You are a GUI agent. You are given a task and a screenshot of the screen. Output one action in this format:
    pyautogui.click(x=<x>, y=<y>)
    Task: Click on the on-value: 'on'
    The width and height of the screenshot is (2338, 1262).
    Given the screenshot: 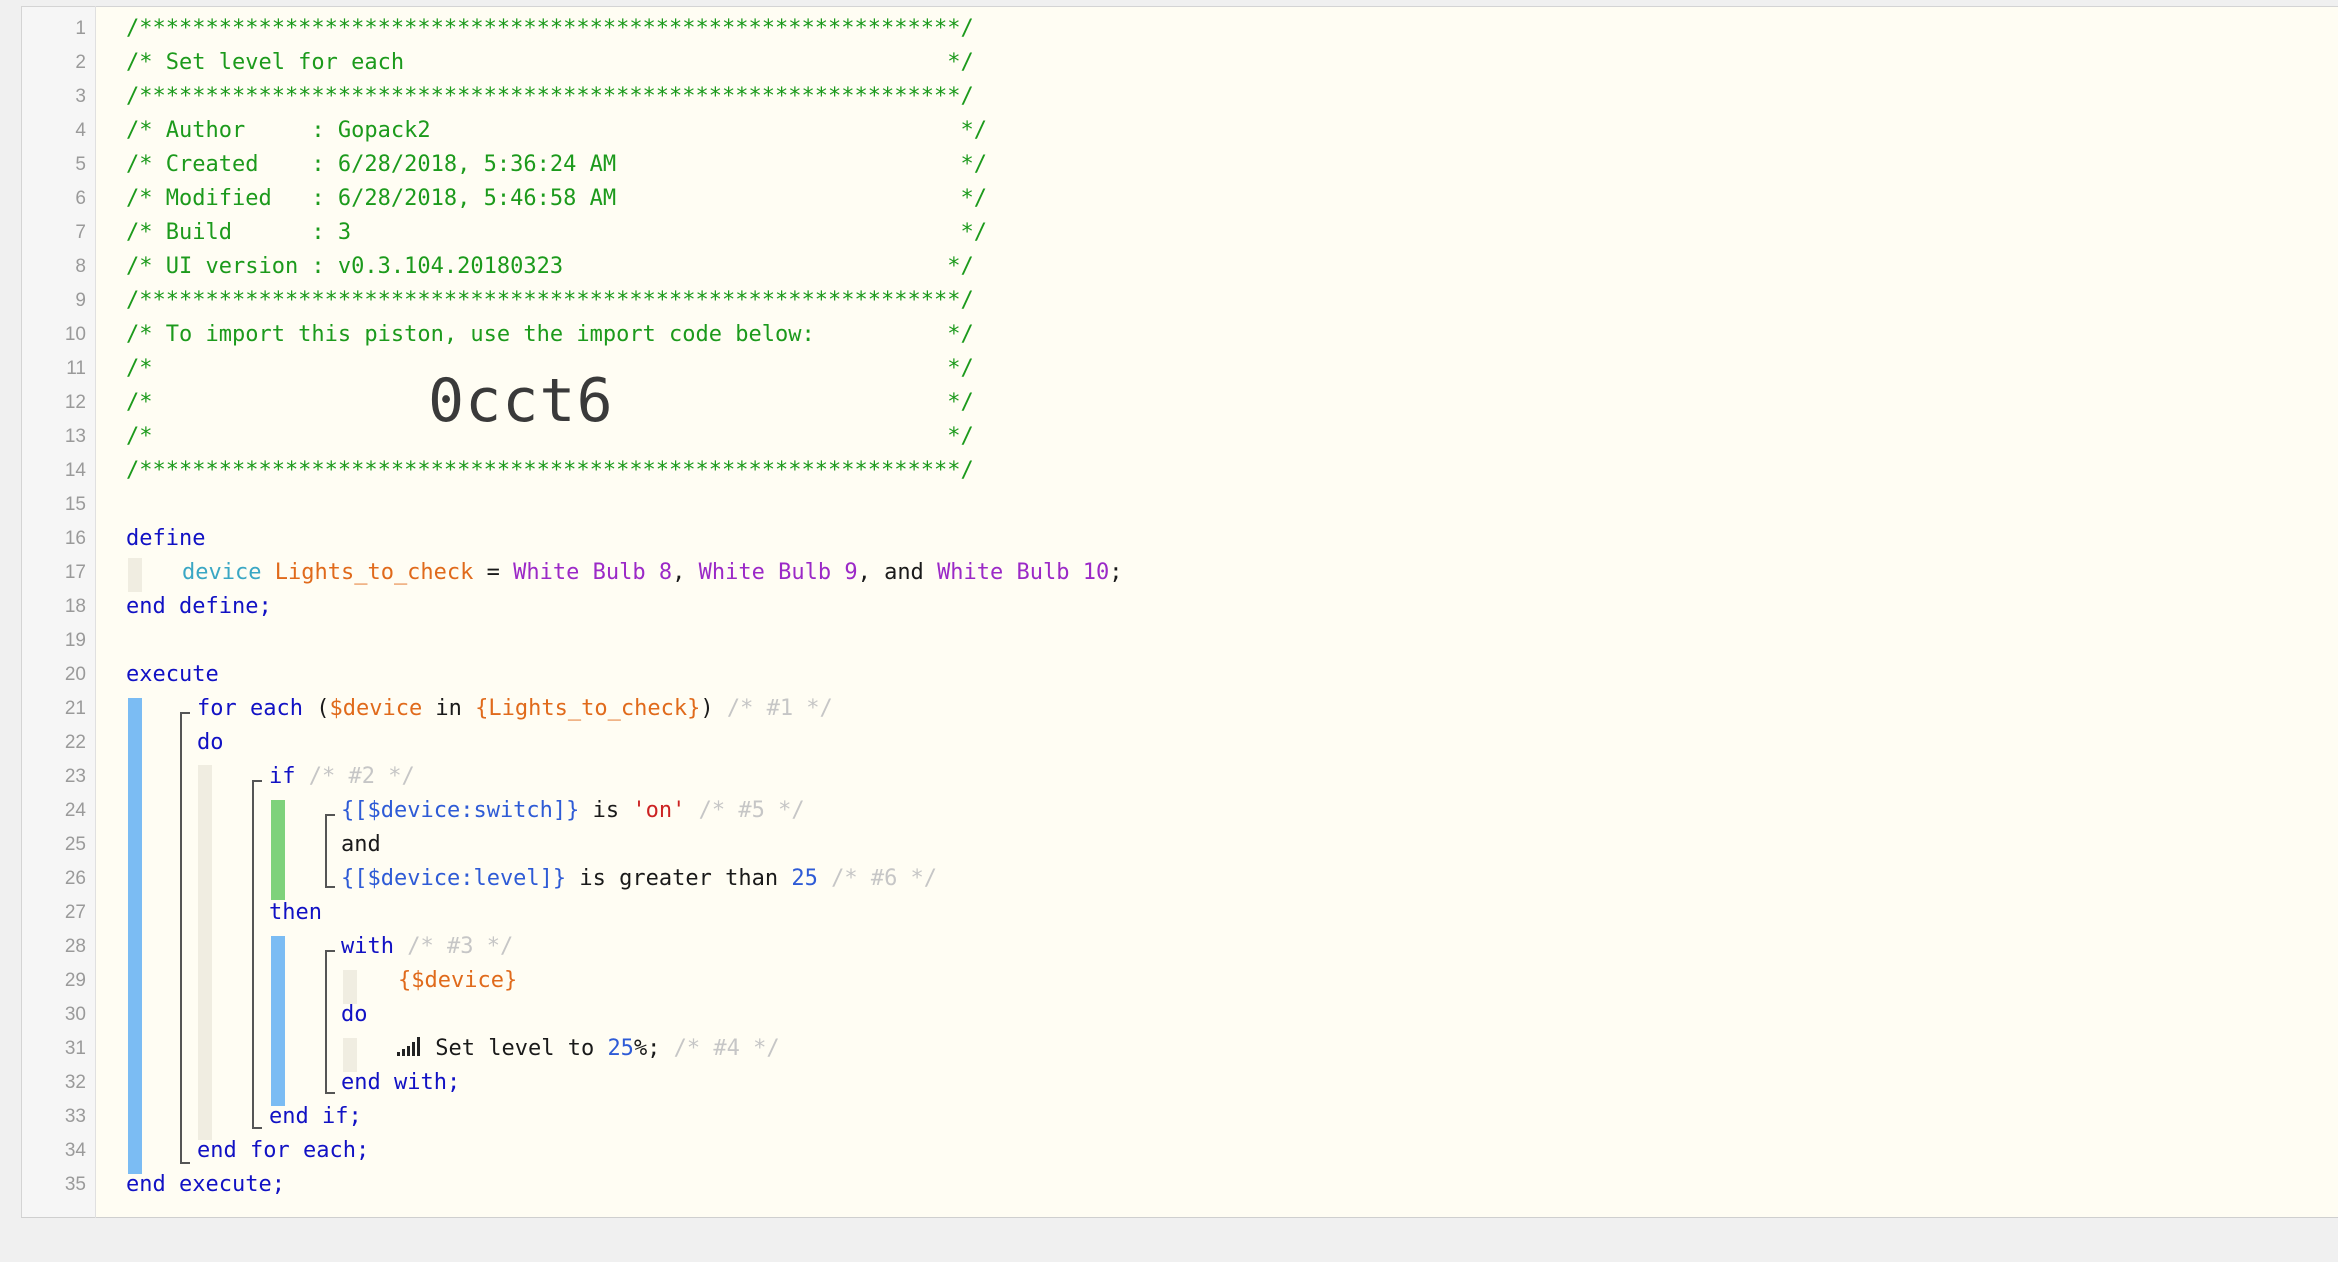 What is the action you would take?
    pyautogui.click(x=659, y=810)
    